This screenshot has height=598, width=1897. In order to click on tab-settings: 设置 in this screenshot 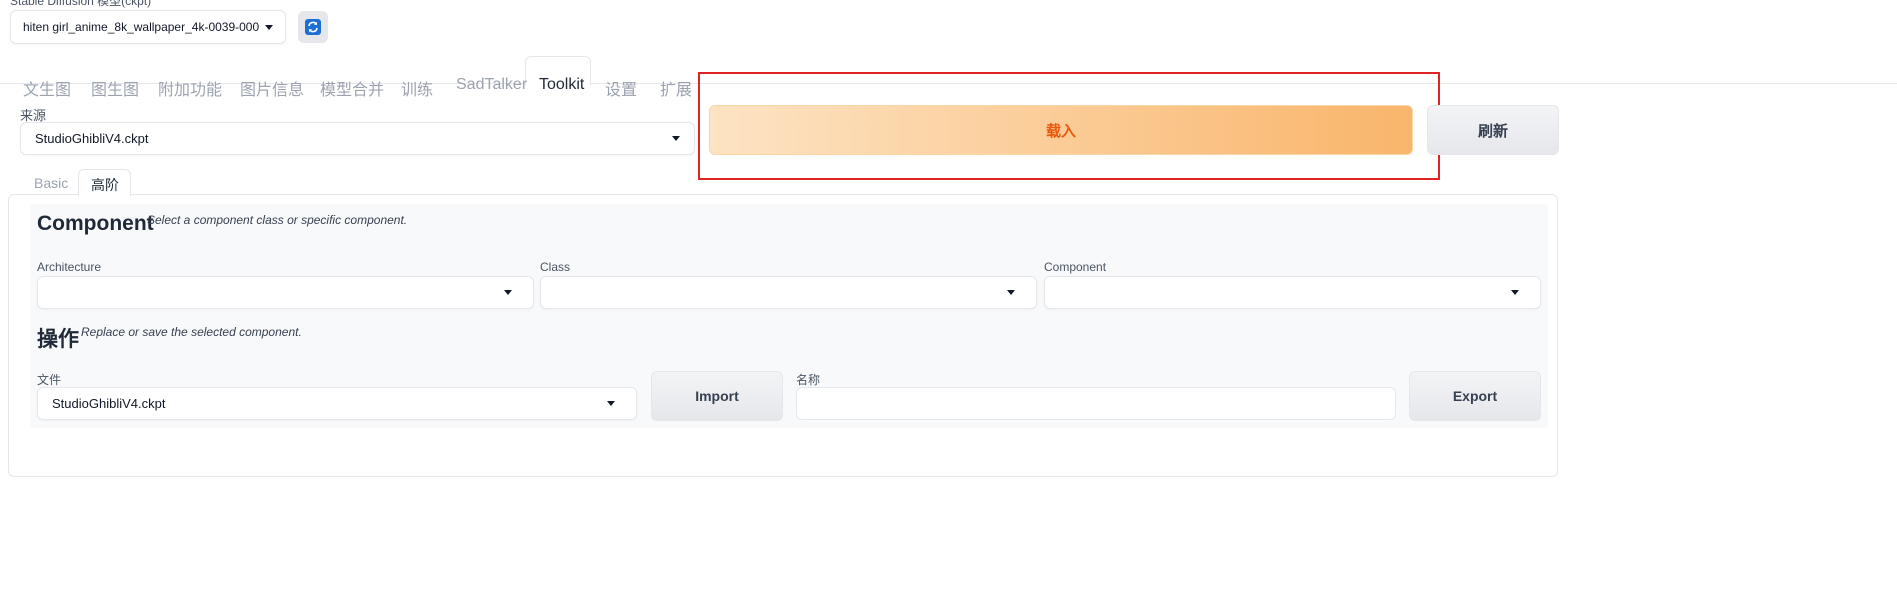, I will do `click(621, 88)`.